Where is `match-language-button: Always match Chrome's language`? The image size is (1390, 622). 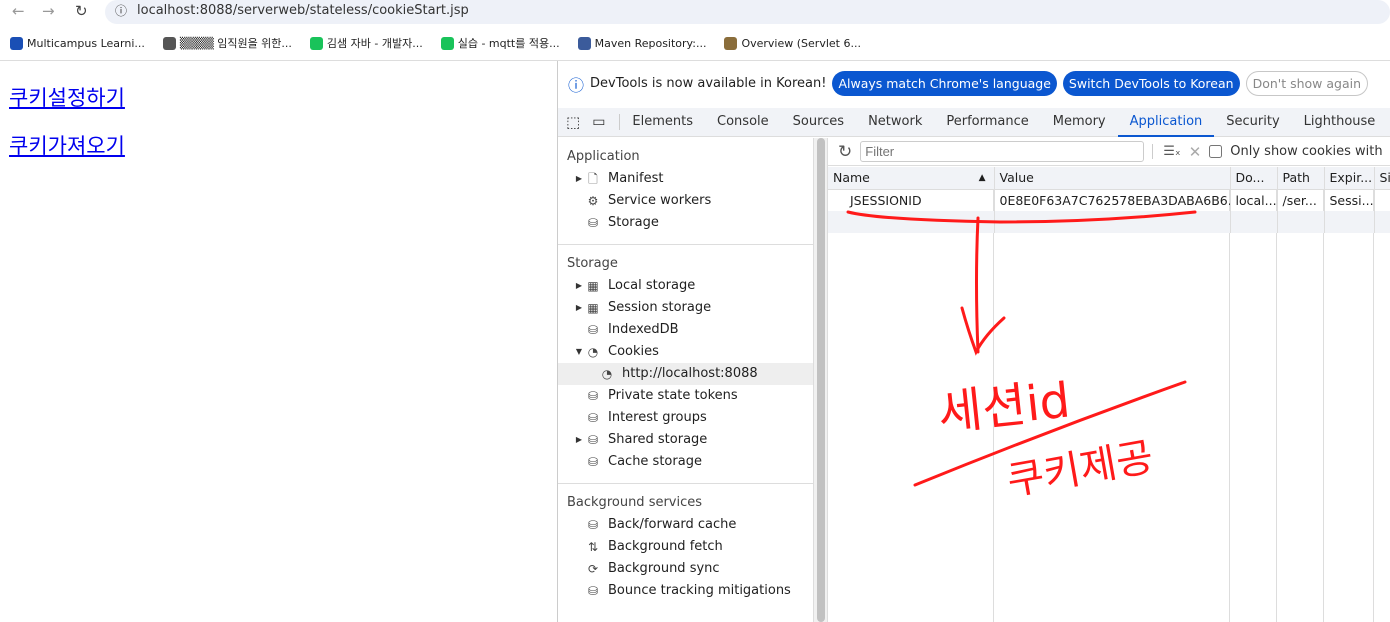 match-language-button: Always match Chrome's language is located at coordinates (944, 83).